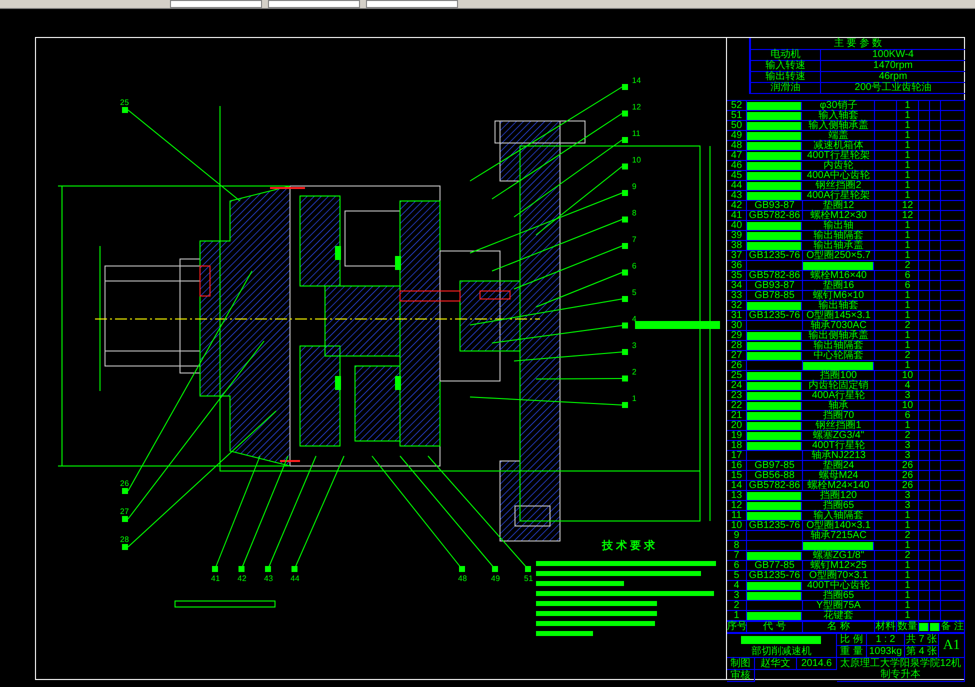 The width and height of the screenshot is (975, 687). What do you see at coordinates (839, 416) in the screenshot?
I see `table-cell: 挡圈70` at bounding box center [839, 416].